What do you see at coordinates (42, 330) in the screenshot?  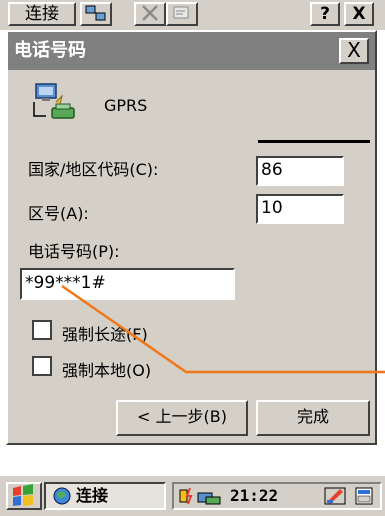 I see `force-long-distance-checkbox` at bounding box center [42, 330].